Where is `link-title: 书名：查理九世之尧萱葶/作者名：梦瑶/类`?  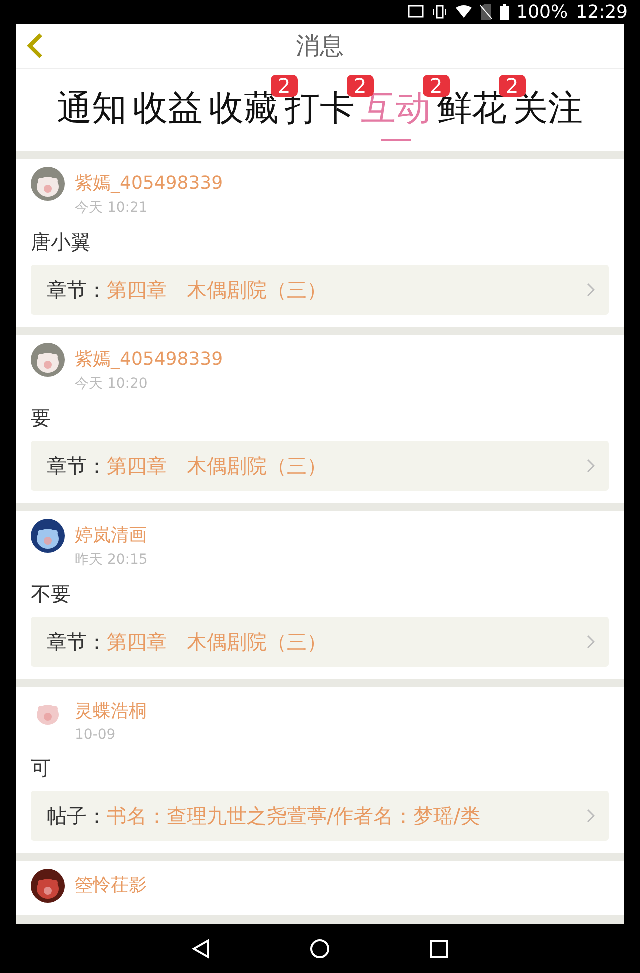
link-title: 书名：查理九世之尧萱葶/作者名：梦瑶/类 is located at coordinates (294, 816).